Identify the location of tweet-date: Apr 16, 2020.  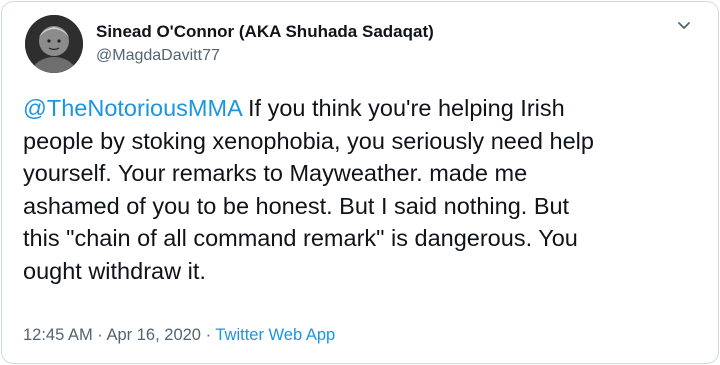
(153, 335).